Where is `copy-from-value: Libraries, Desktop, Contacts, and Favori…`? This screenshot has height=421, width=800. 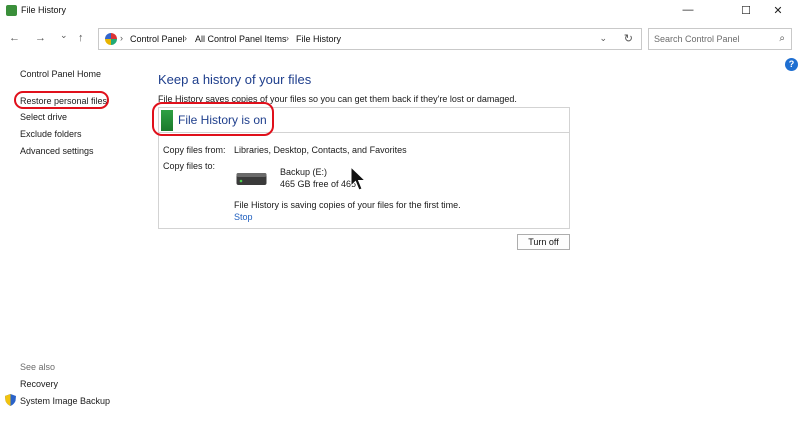
copy-from-value: Libraries, Desktop, Contacts, and Favori… is located at coordinates (320, 150).